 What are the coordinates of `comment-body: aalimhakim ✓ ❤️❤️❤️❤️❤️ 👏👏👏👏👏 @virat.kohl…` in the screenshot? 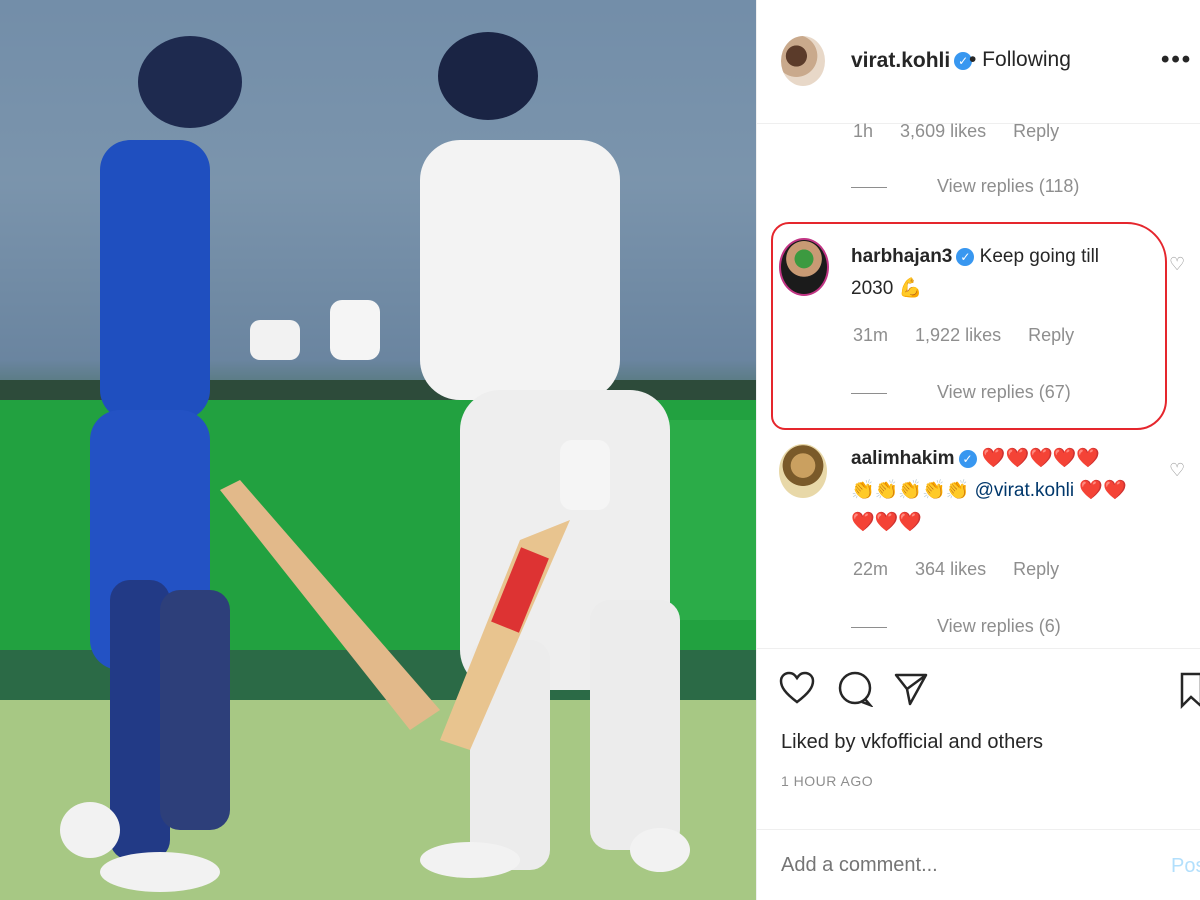 It's located at (1001, 491).